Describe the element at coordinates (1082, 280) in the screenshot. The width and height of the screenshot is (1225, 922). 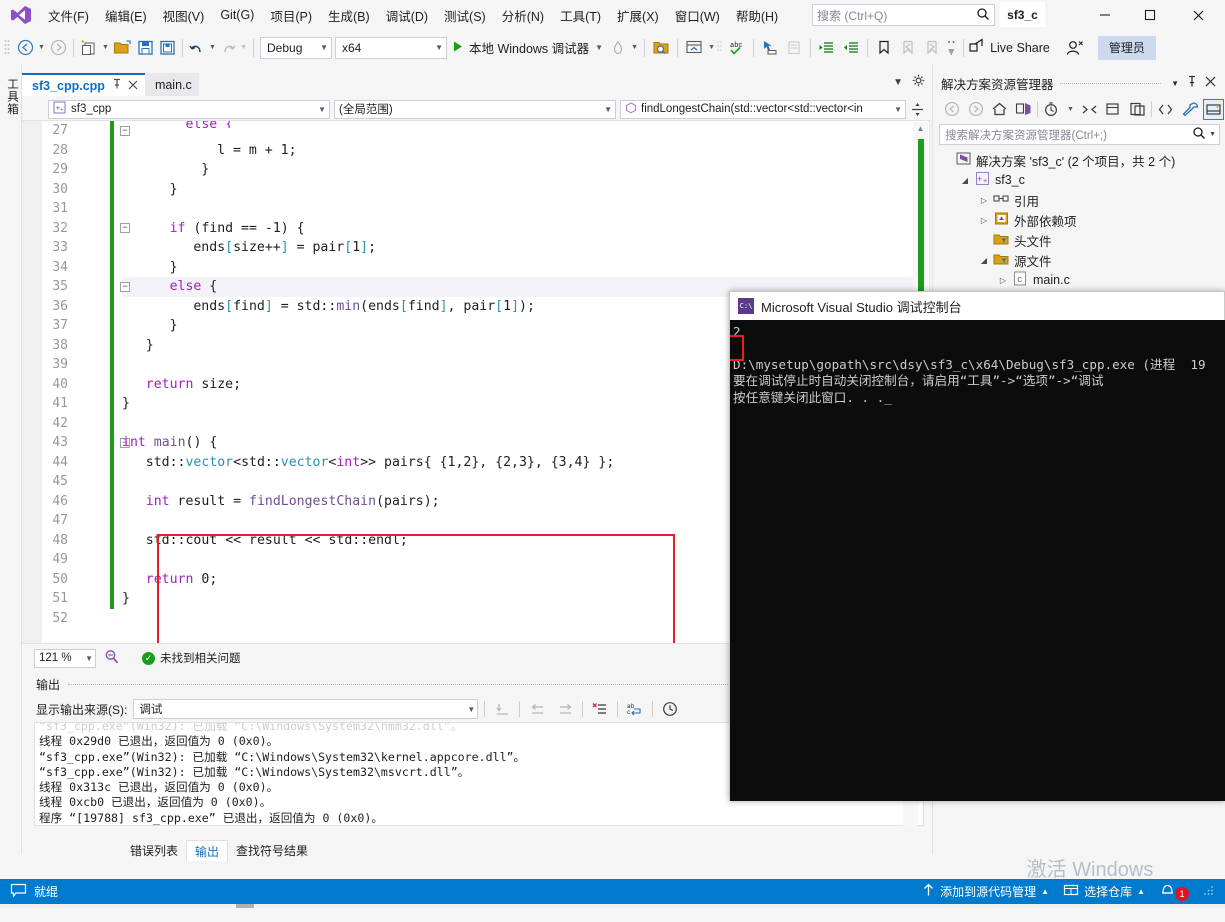
I see `tree-item: ▷ c main.c` at that location.